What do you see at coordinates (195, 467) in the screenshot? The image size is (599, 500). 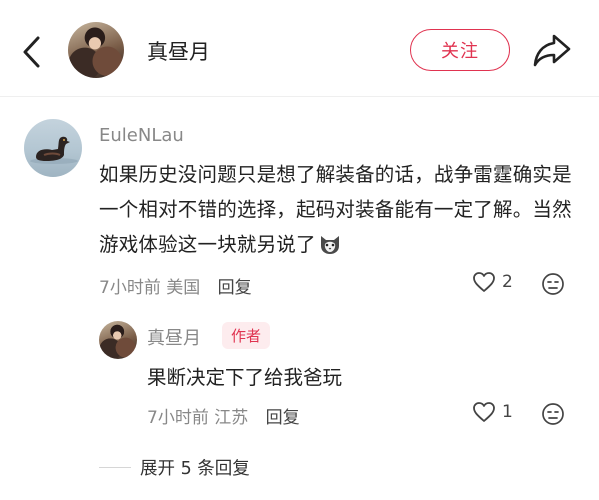 I see `expand-replies-button: 展开 5 条回复` at bounding box center [195, 467].